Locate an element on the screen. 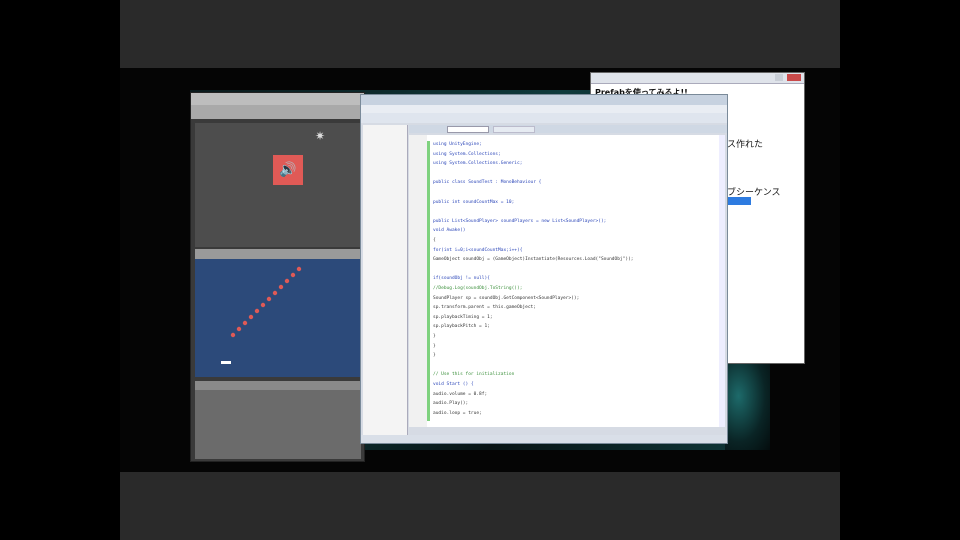 Image resolution: width=960 pixels, height=540 pixels. code-line: { is located at coordinates (434, 240).